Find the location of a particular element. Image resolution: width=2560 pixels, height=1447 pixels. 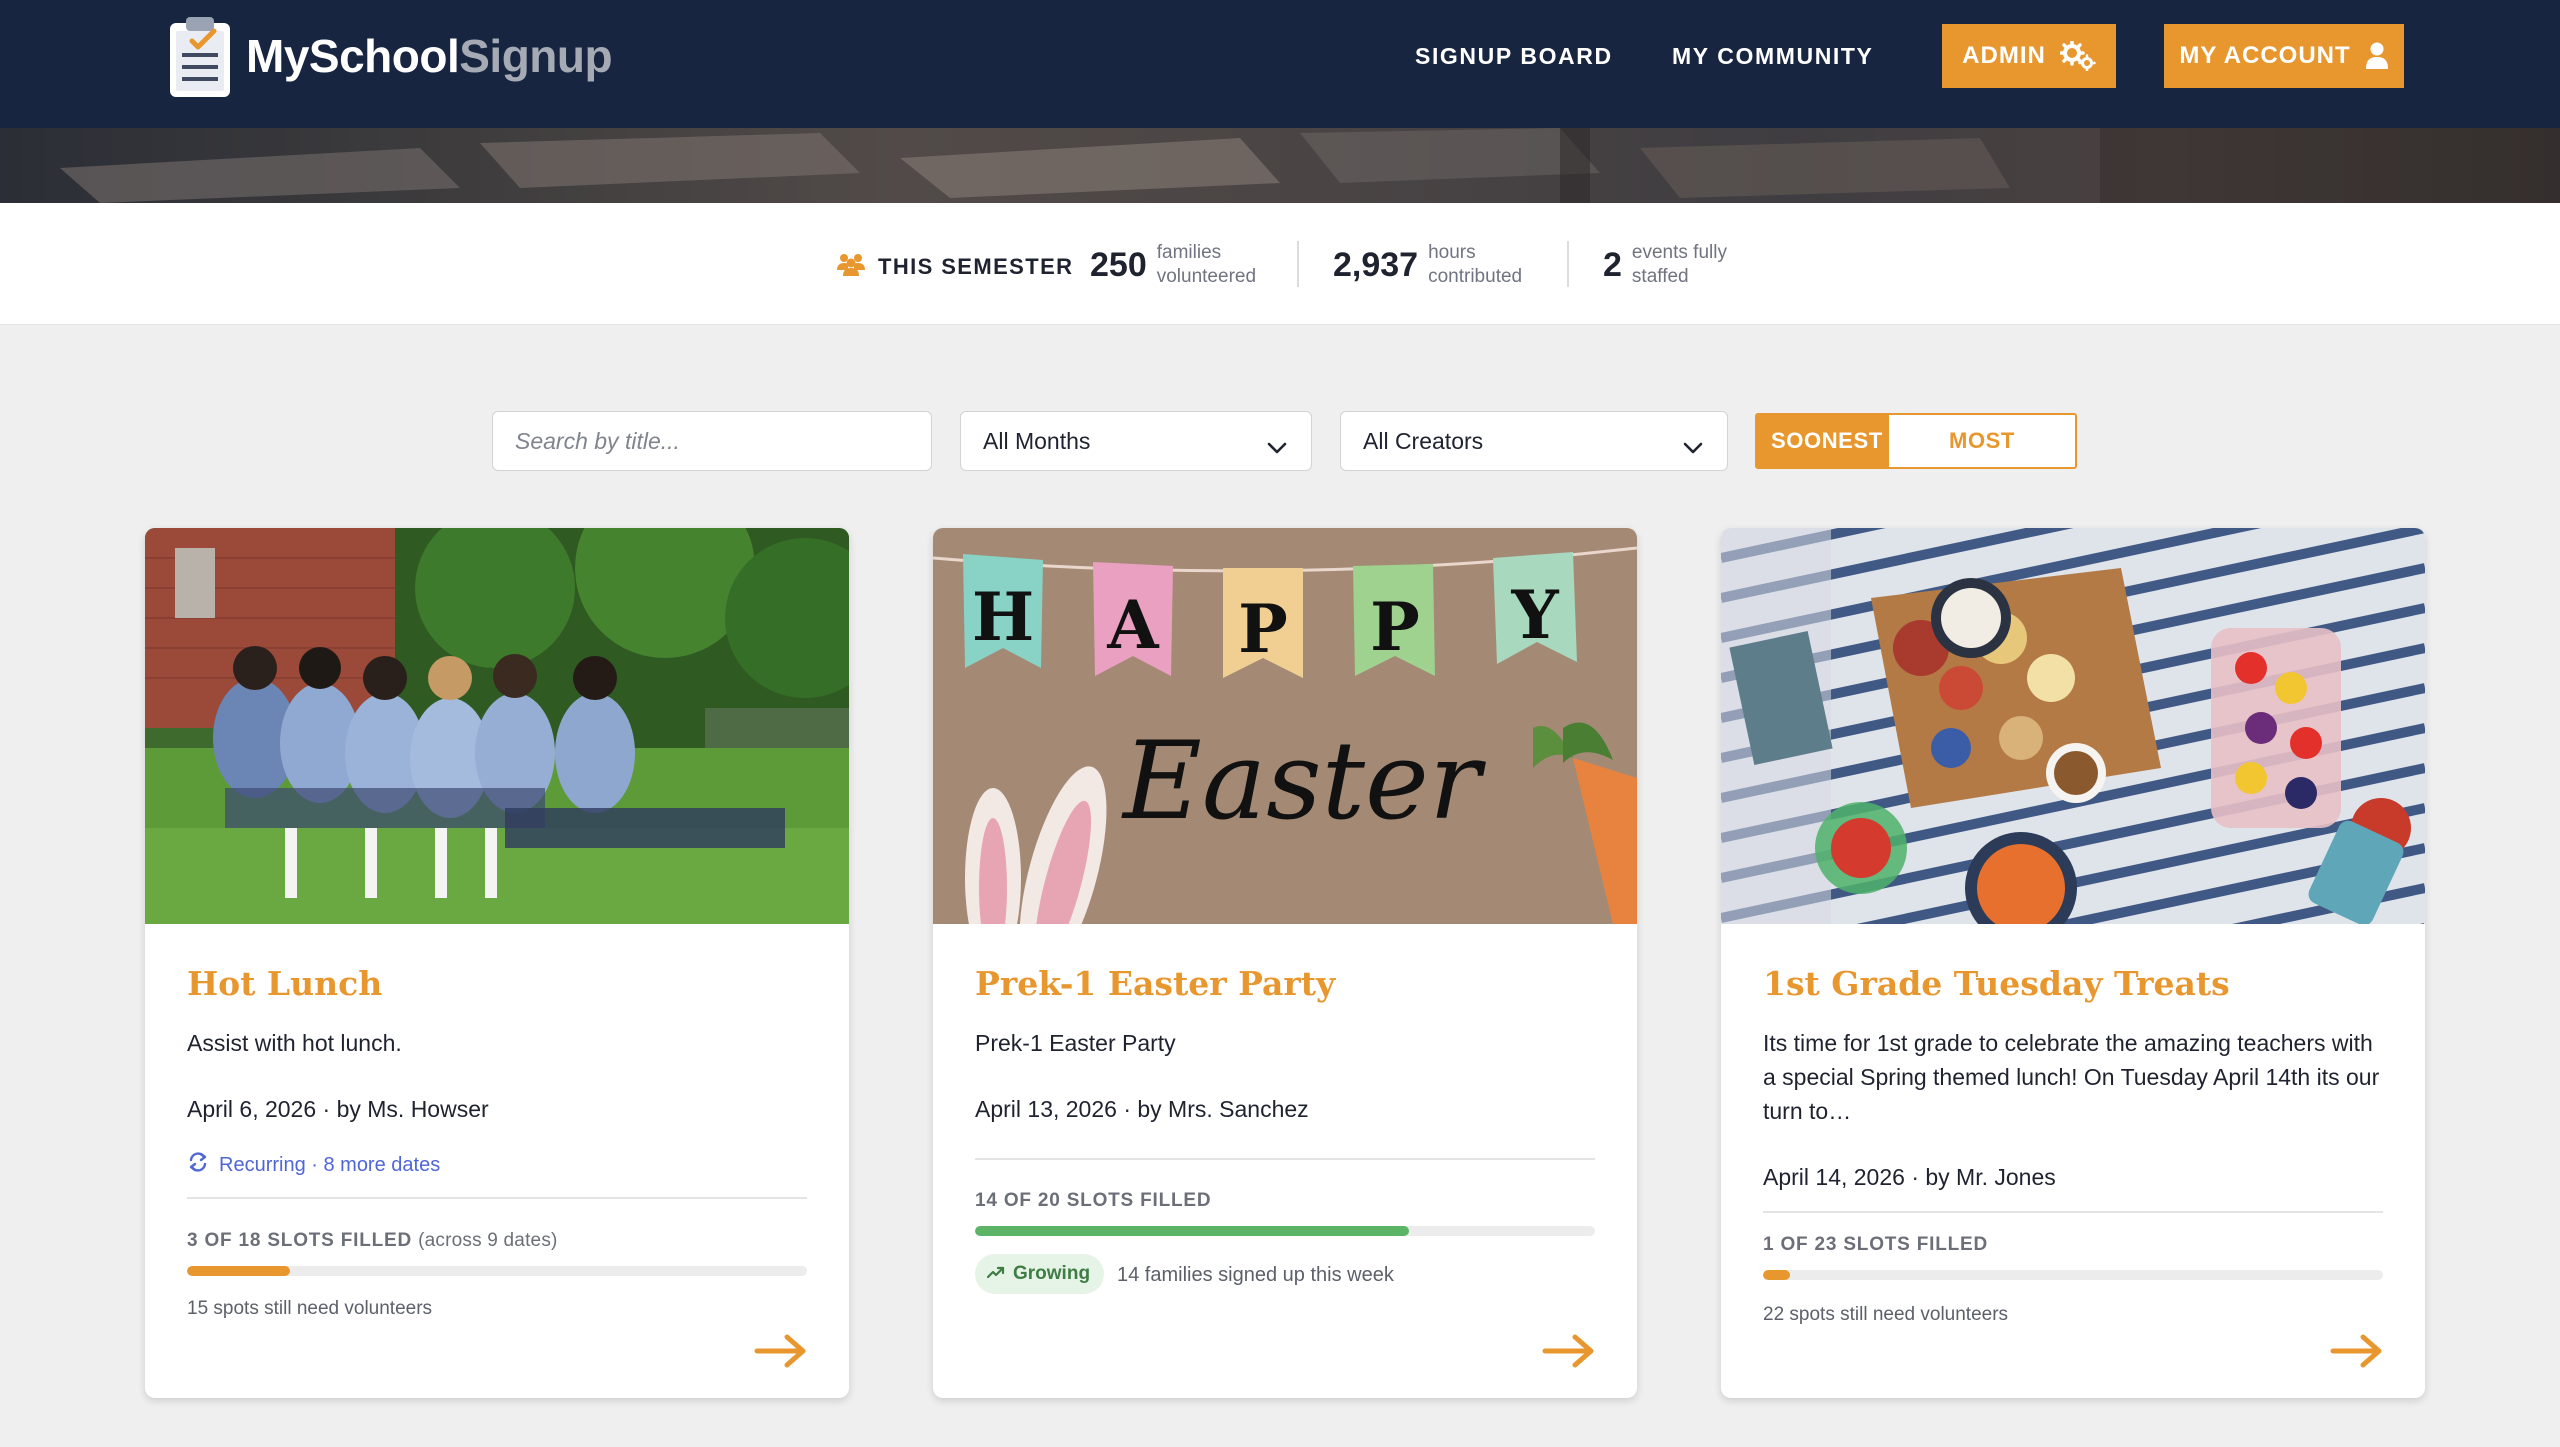

people-icon is located at coordinates (851, 267).